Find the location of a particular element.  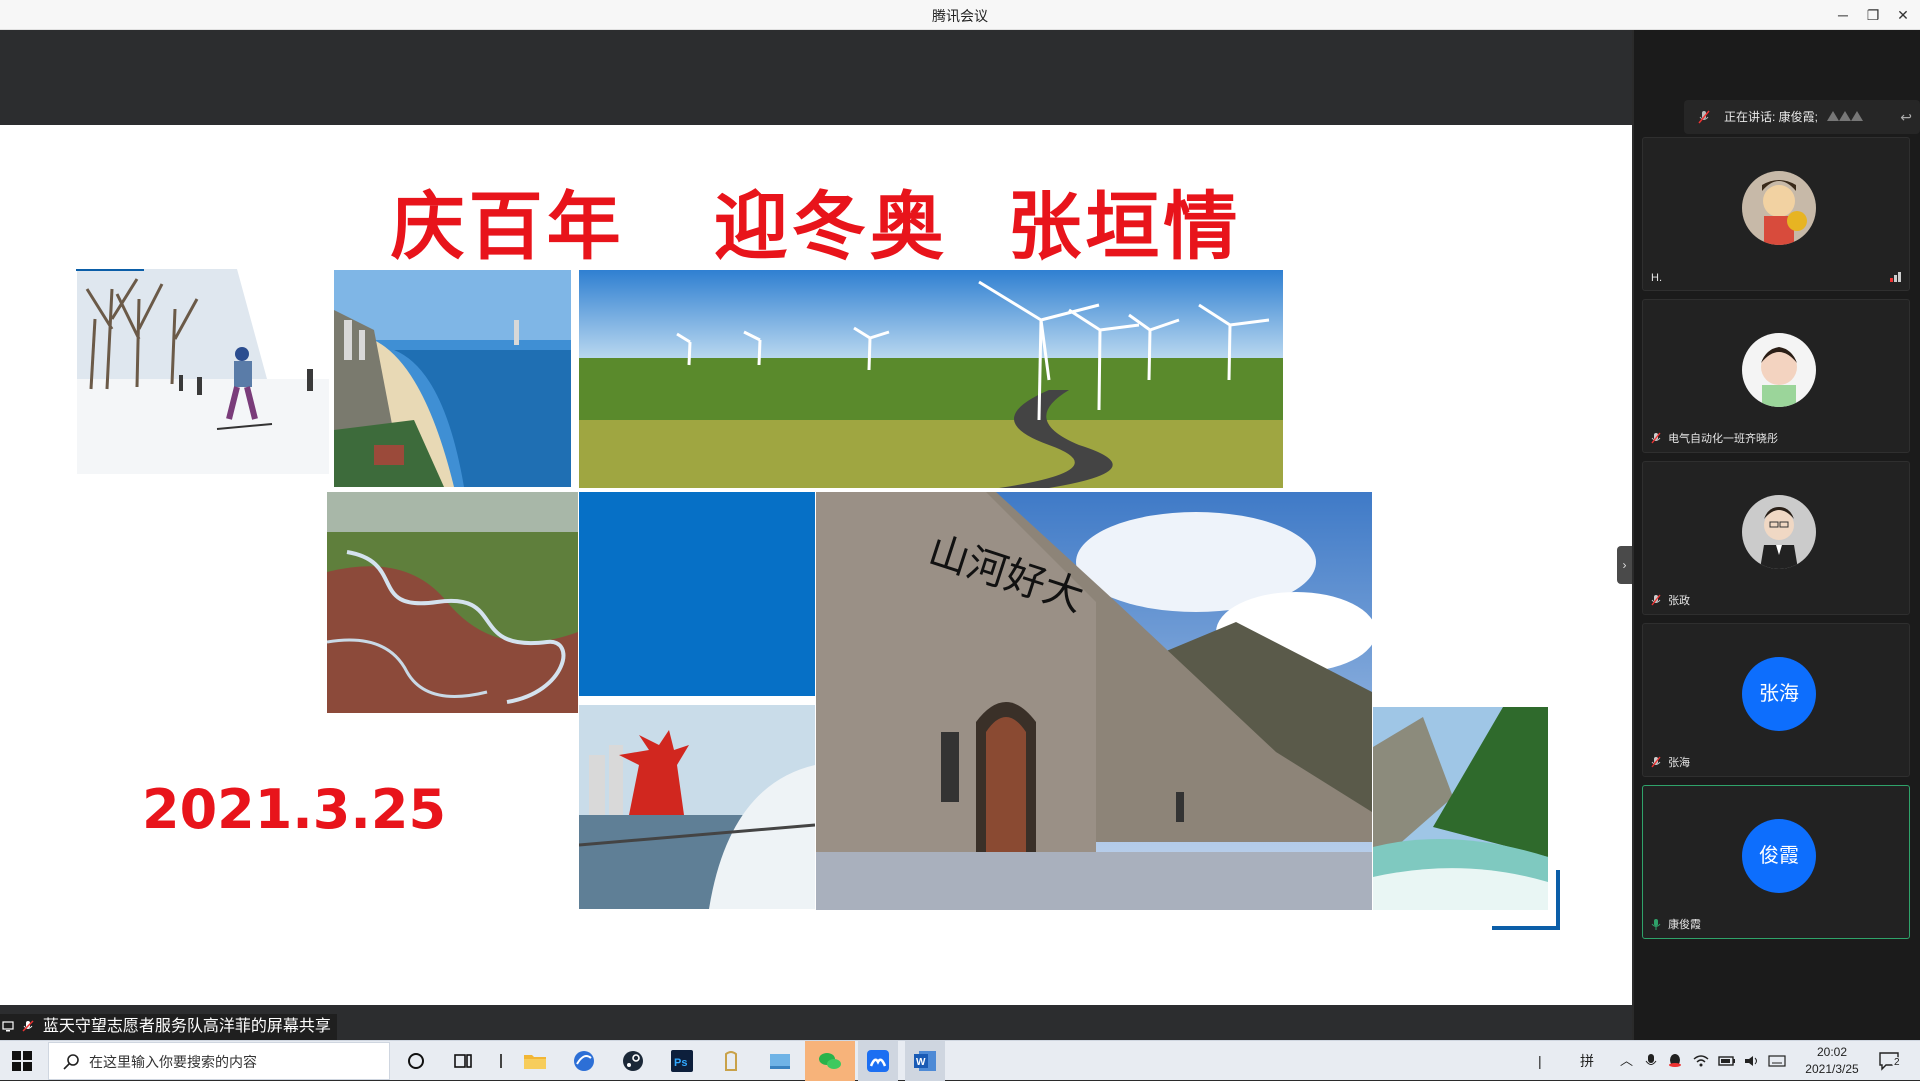

close-button: ✕ is located at coordinates (1903, 15).